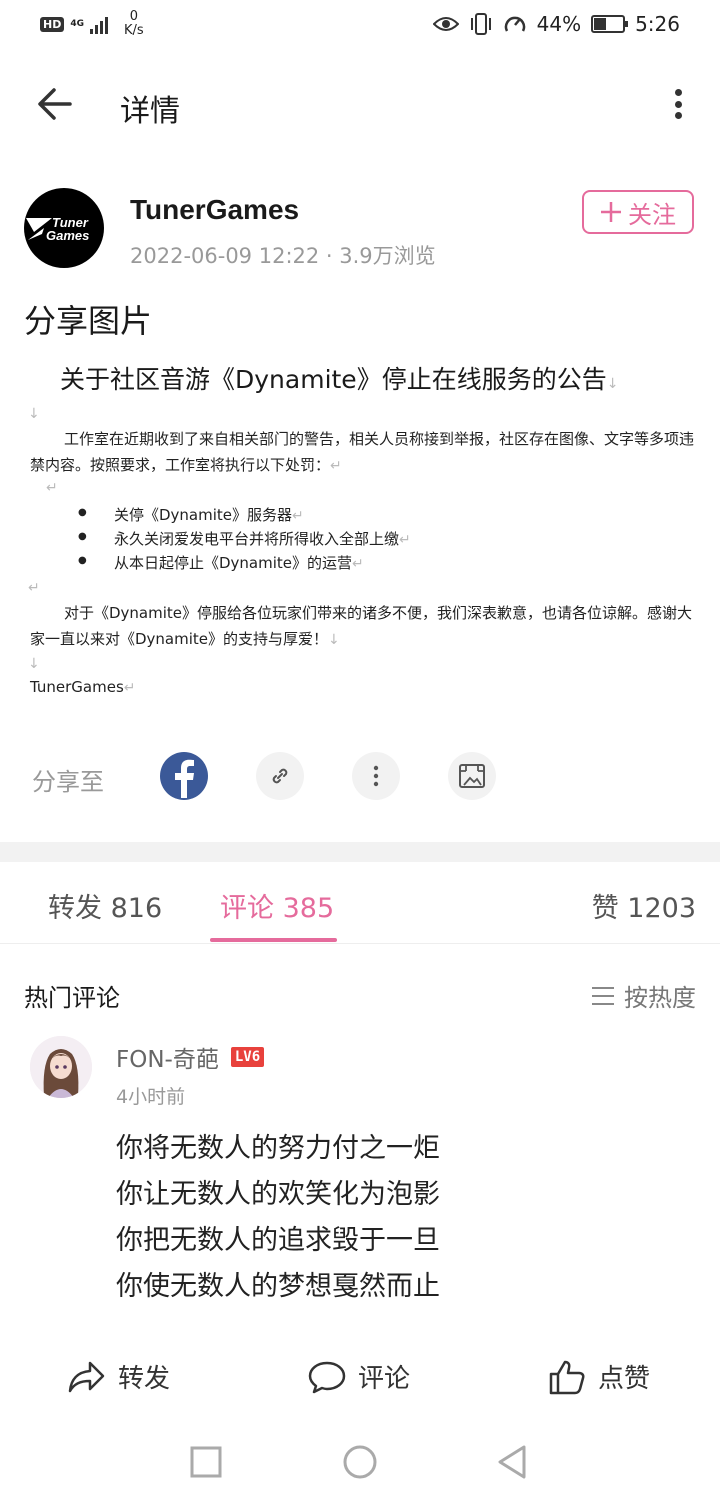 This screenshot has width=720, height=1496. What do you see at coordinates (203, 515) in the screenshot?
I see `doc-bullet-text: 关停《Dynamite》服务器` at bounding box center [203, 515].